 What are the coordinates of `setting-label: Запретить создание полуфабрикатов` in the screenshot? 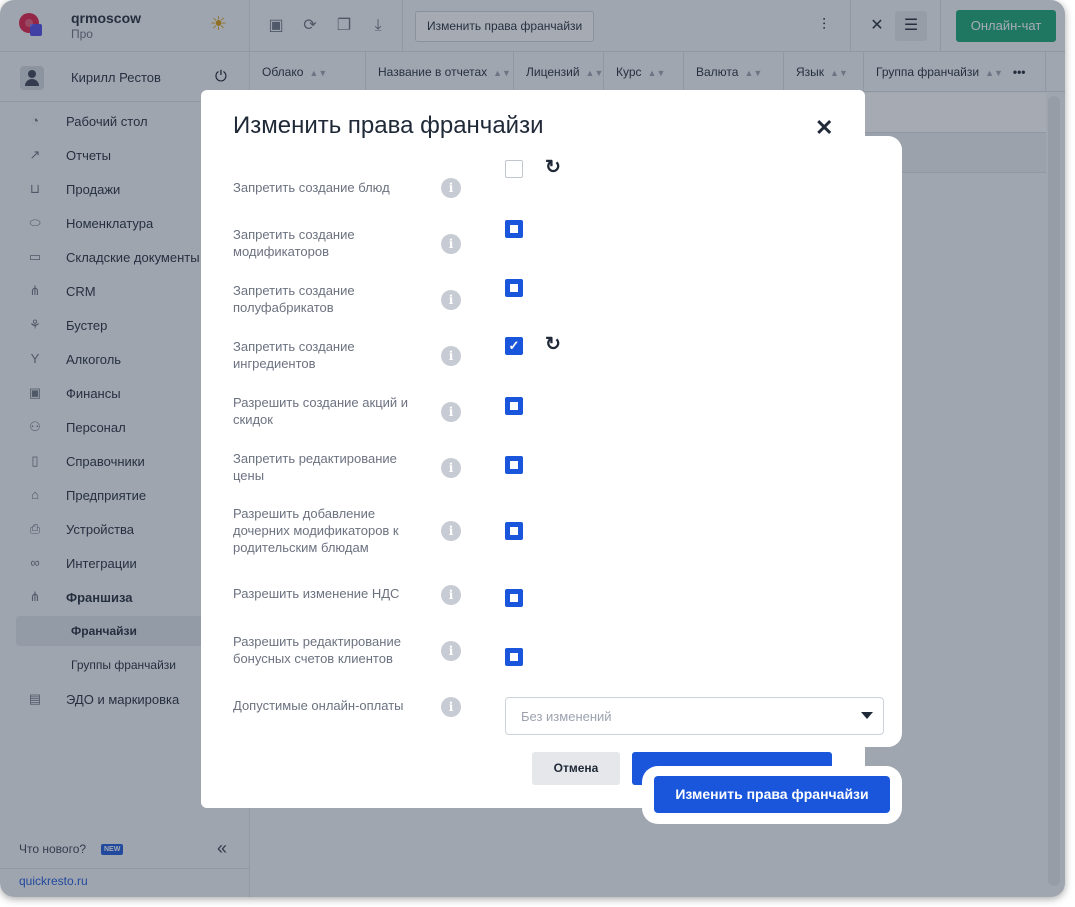 It's located at (294, 299).